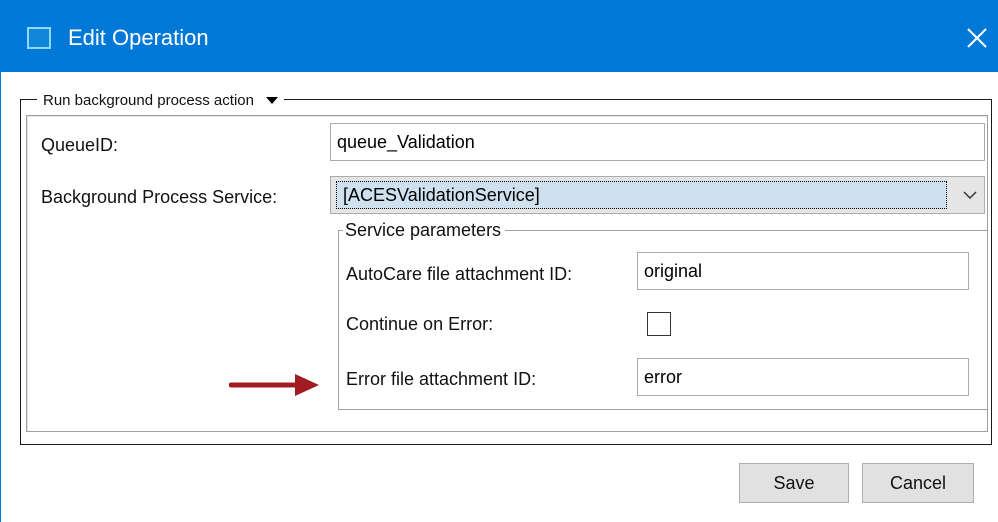 Image resolution: width=998 pixels, height=522 pixels. Describe the element at coordinates (459, 274) in the screenshot. I see `autocare-attachment-label: AutoCare file attachment ID:` at that location.